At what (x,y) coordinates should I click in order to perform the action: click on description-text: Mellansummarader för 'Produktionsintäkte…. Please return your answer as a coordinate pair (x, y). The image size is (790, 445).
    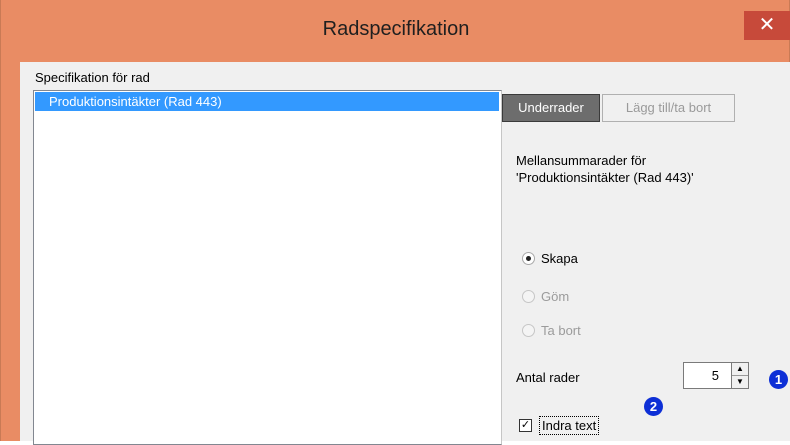
    Looking at the image, I should click on (605, 169).